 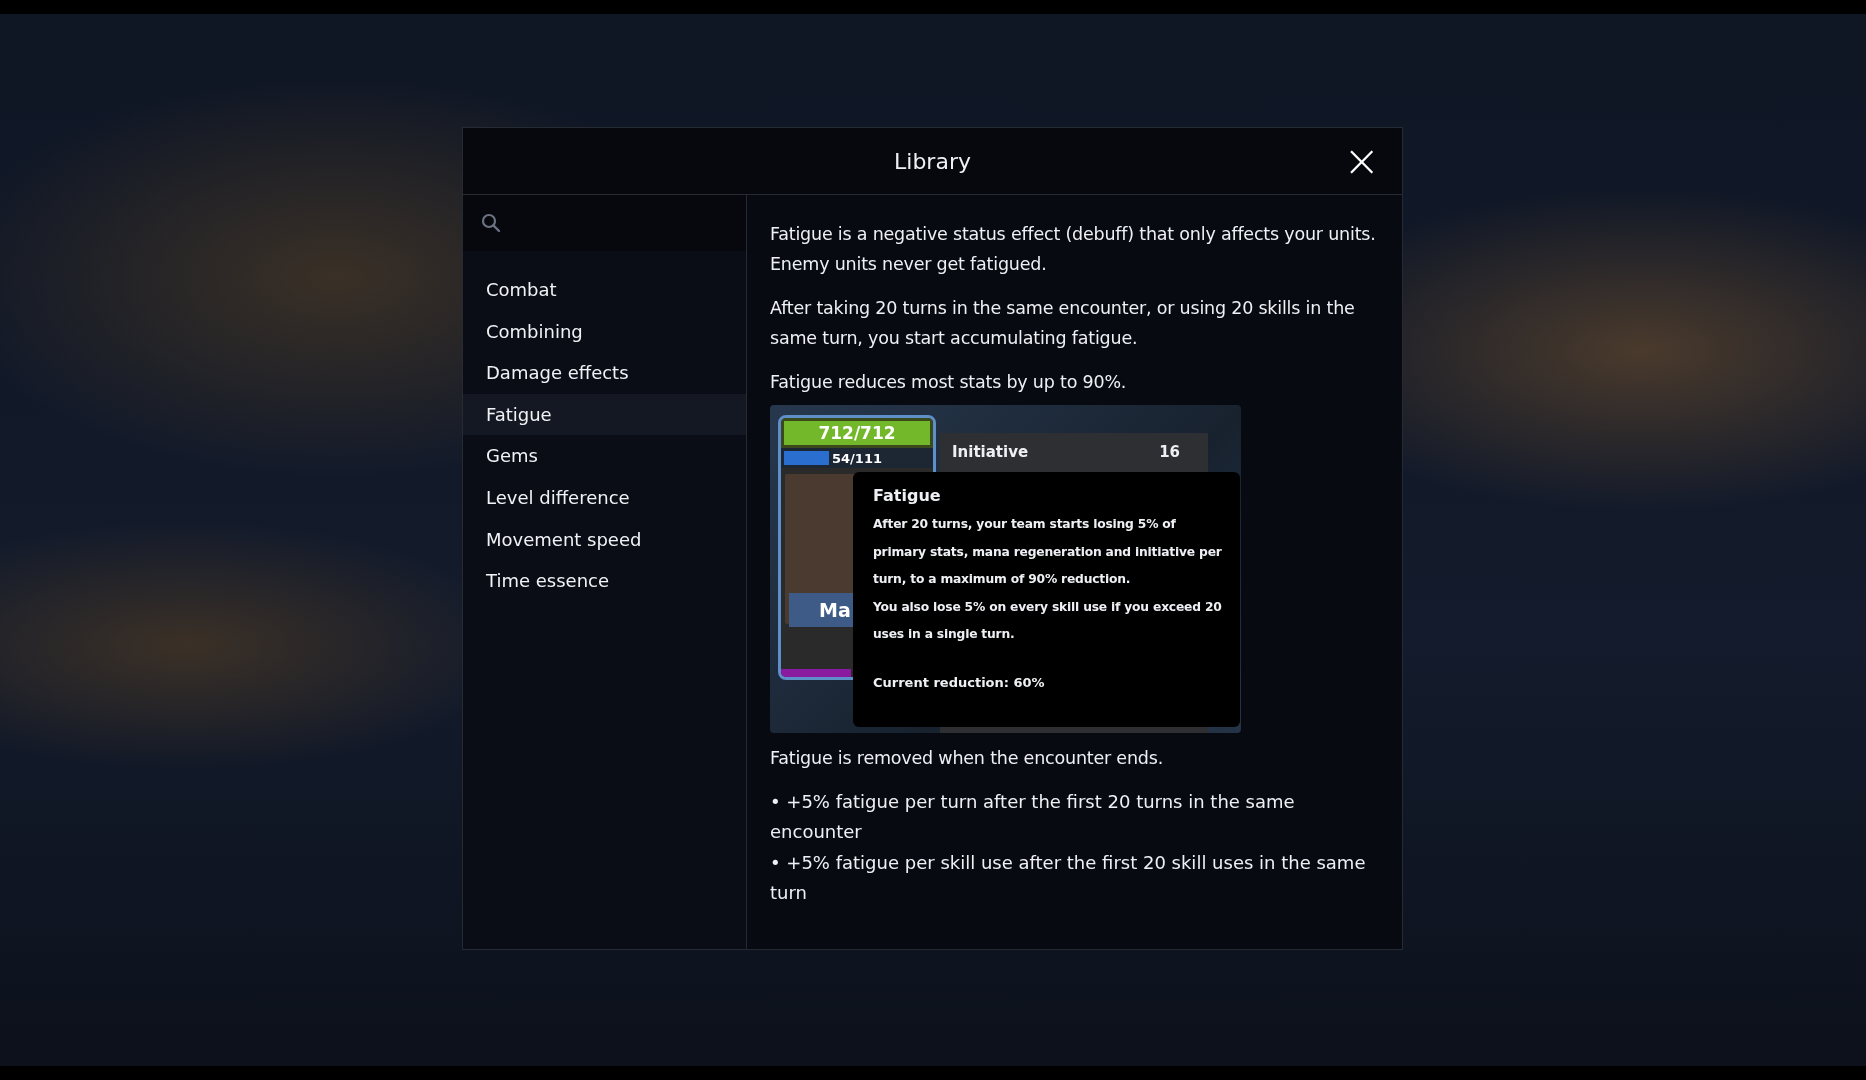 What do you see at coordinates (857, 458) in the screenshot?
I see `mana-reading: 54/111` at bounding box center [857, 458].